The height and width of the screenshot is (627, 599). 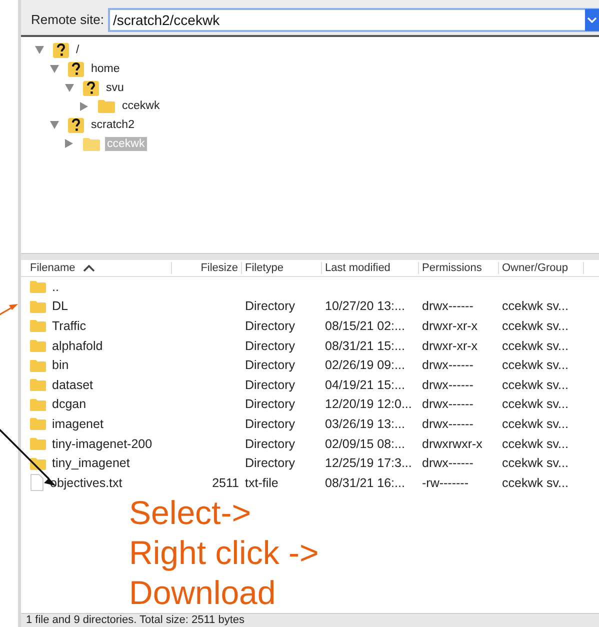 What do you see at coordinates (69, 404) in the screenshot?
I see `table-cell: dcgan` at bounding box center [69, 404].